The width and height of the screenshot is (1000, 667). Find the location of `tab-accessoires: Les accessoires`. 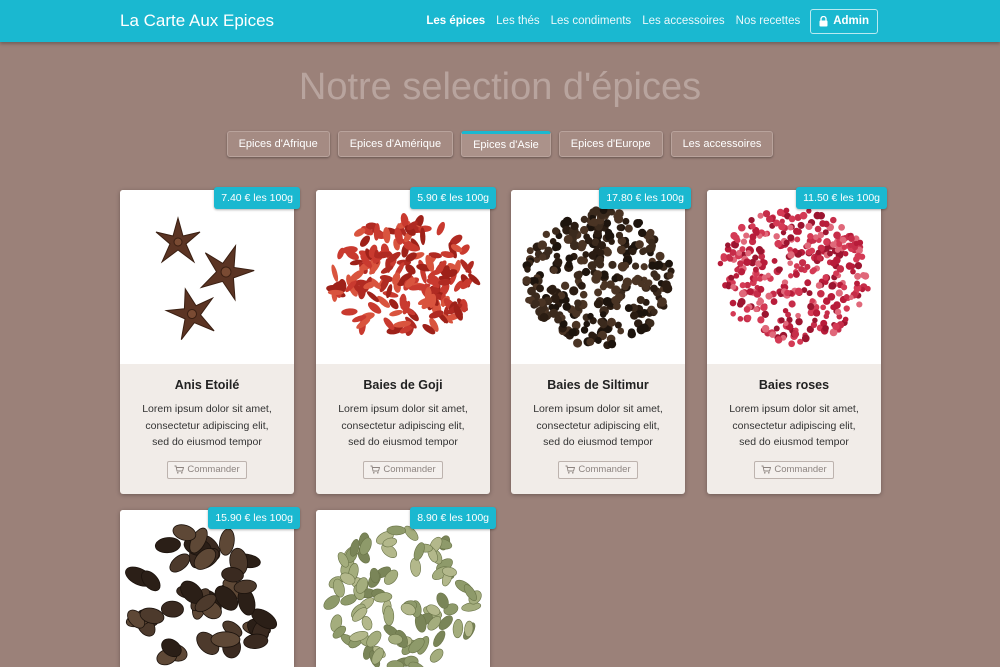

tab-accessoires: Les accessoires is located at coordinates (722, 144).